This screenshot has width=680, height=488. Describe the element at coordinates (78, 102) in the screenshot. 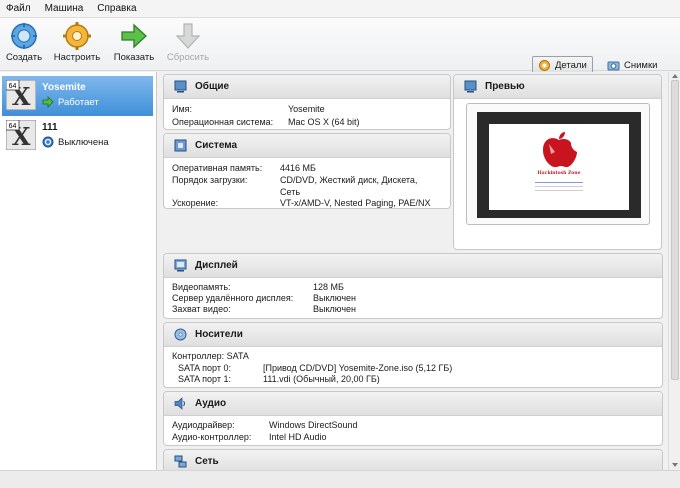

I see `vm-state-label: Работает` at that location.